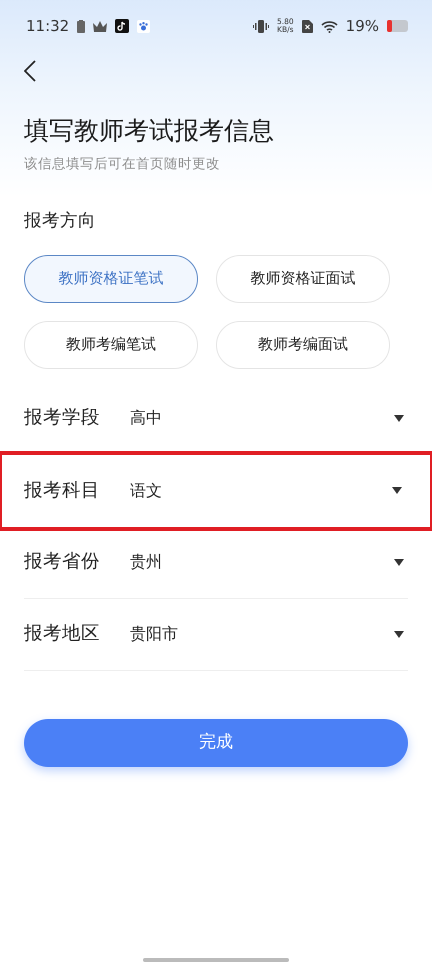  Describe the element at coordinates (143, 26) in the screenshot. I see `paw-icon` at that location.